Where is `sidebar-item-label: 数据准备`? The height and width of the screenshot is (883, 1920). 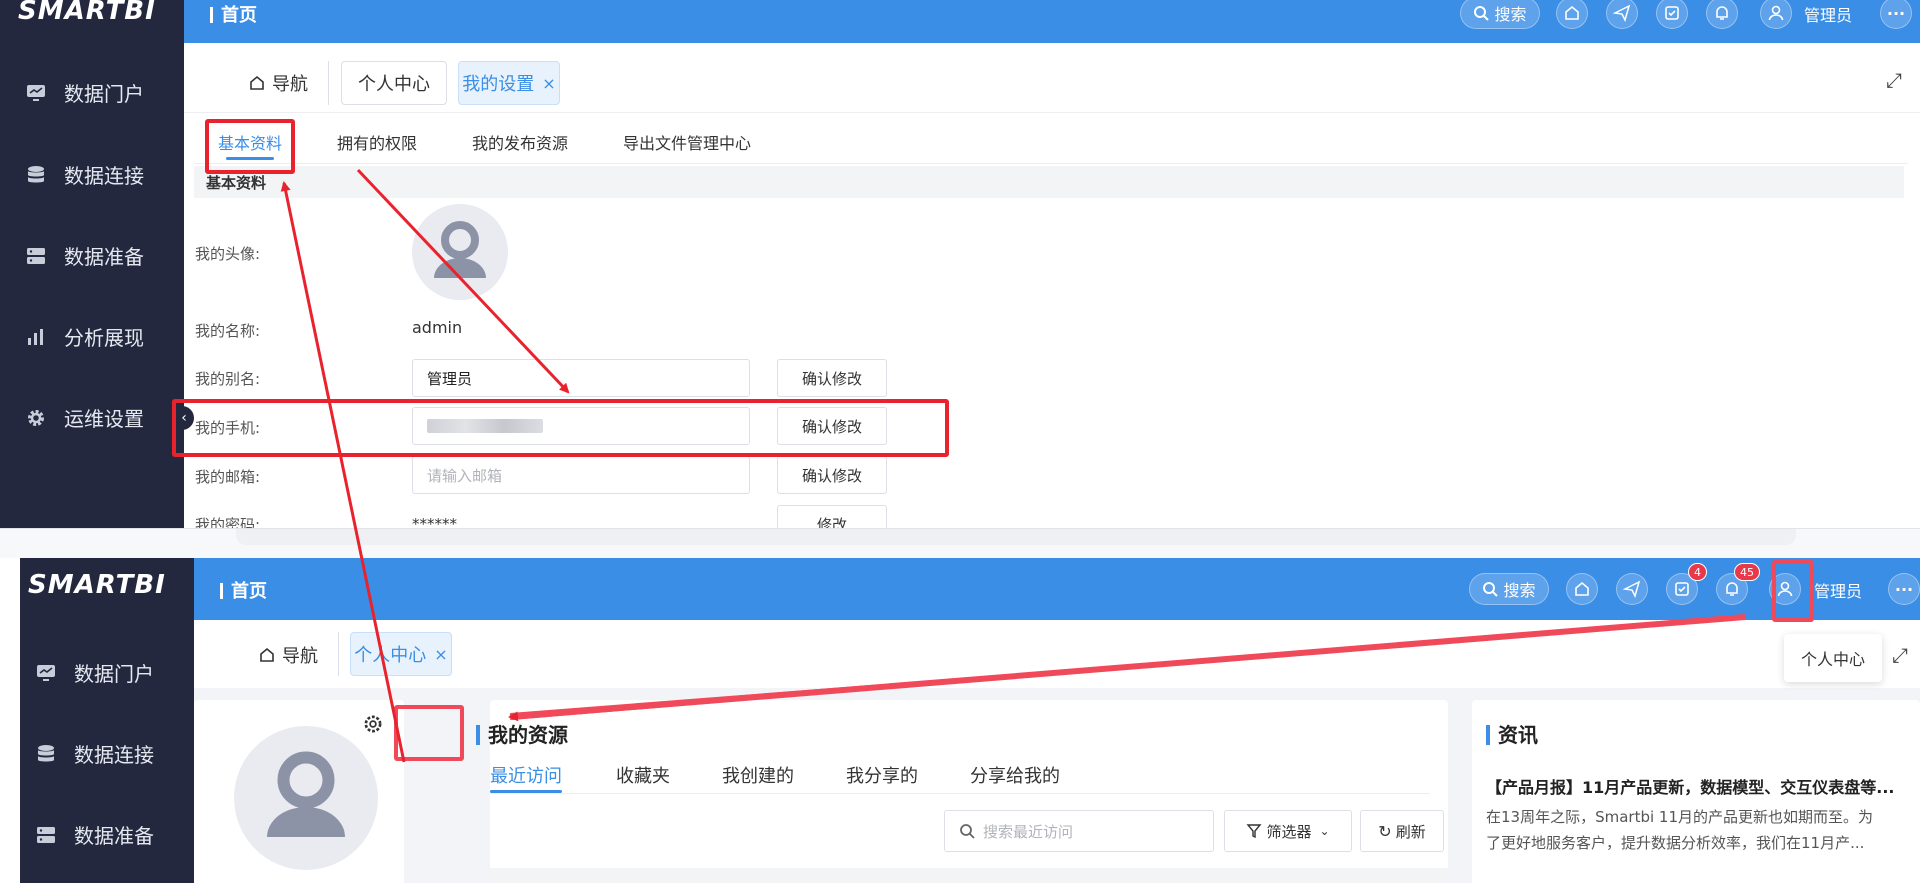
sidebar-item-label: 数据准备 is located at coordinates (114, 836).